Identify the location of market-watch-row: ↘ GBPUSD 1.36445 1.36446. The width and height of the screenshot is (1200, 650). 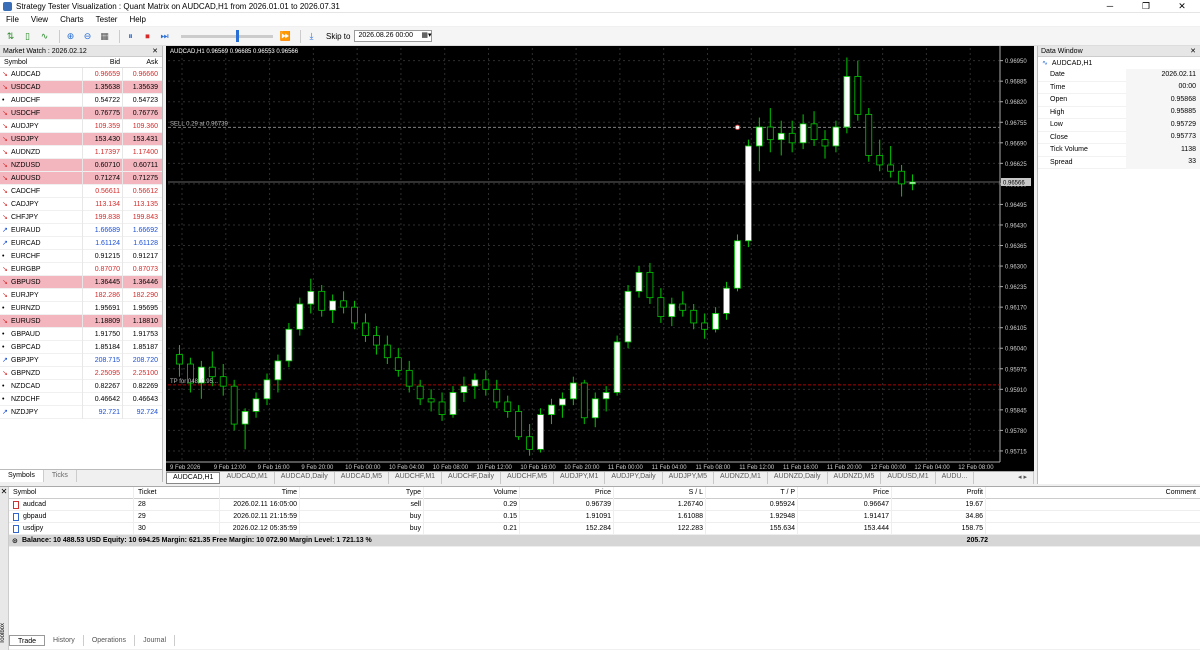
(81, 282).